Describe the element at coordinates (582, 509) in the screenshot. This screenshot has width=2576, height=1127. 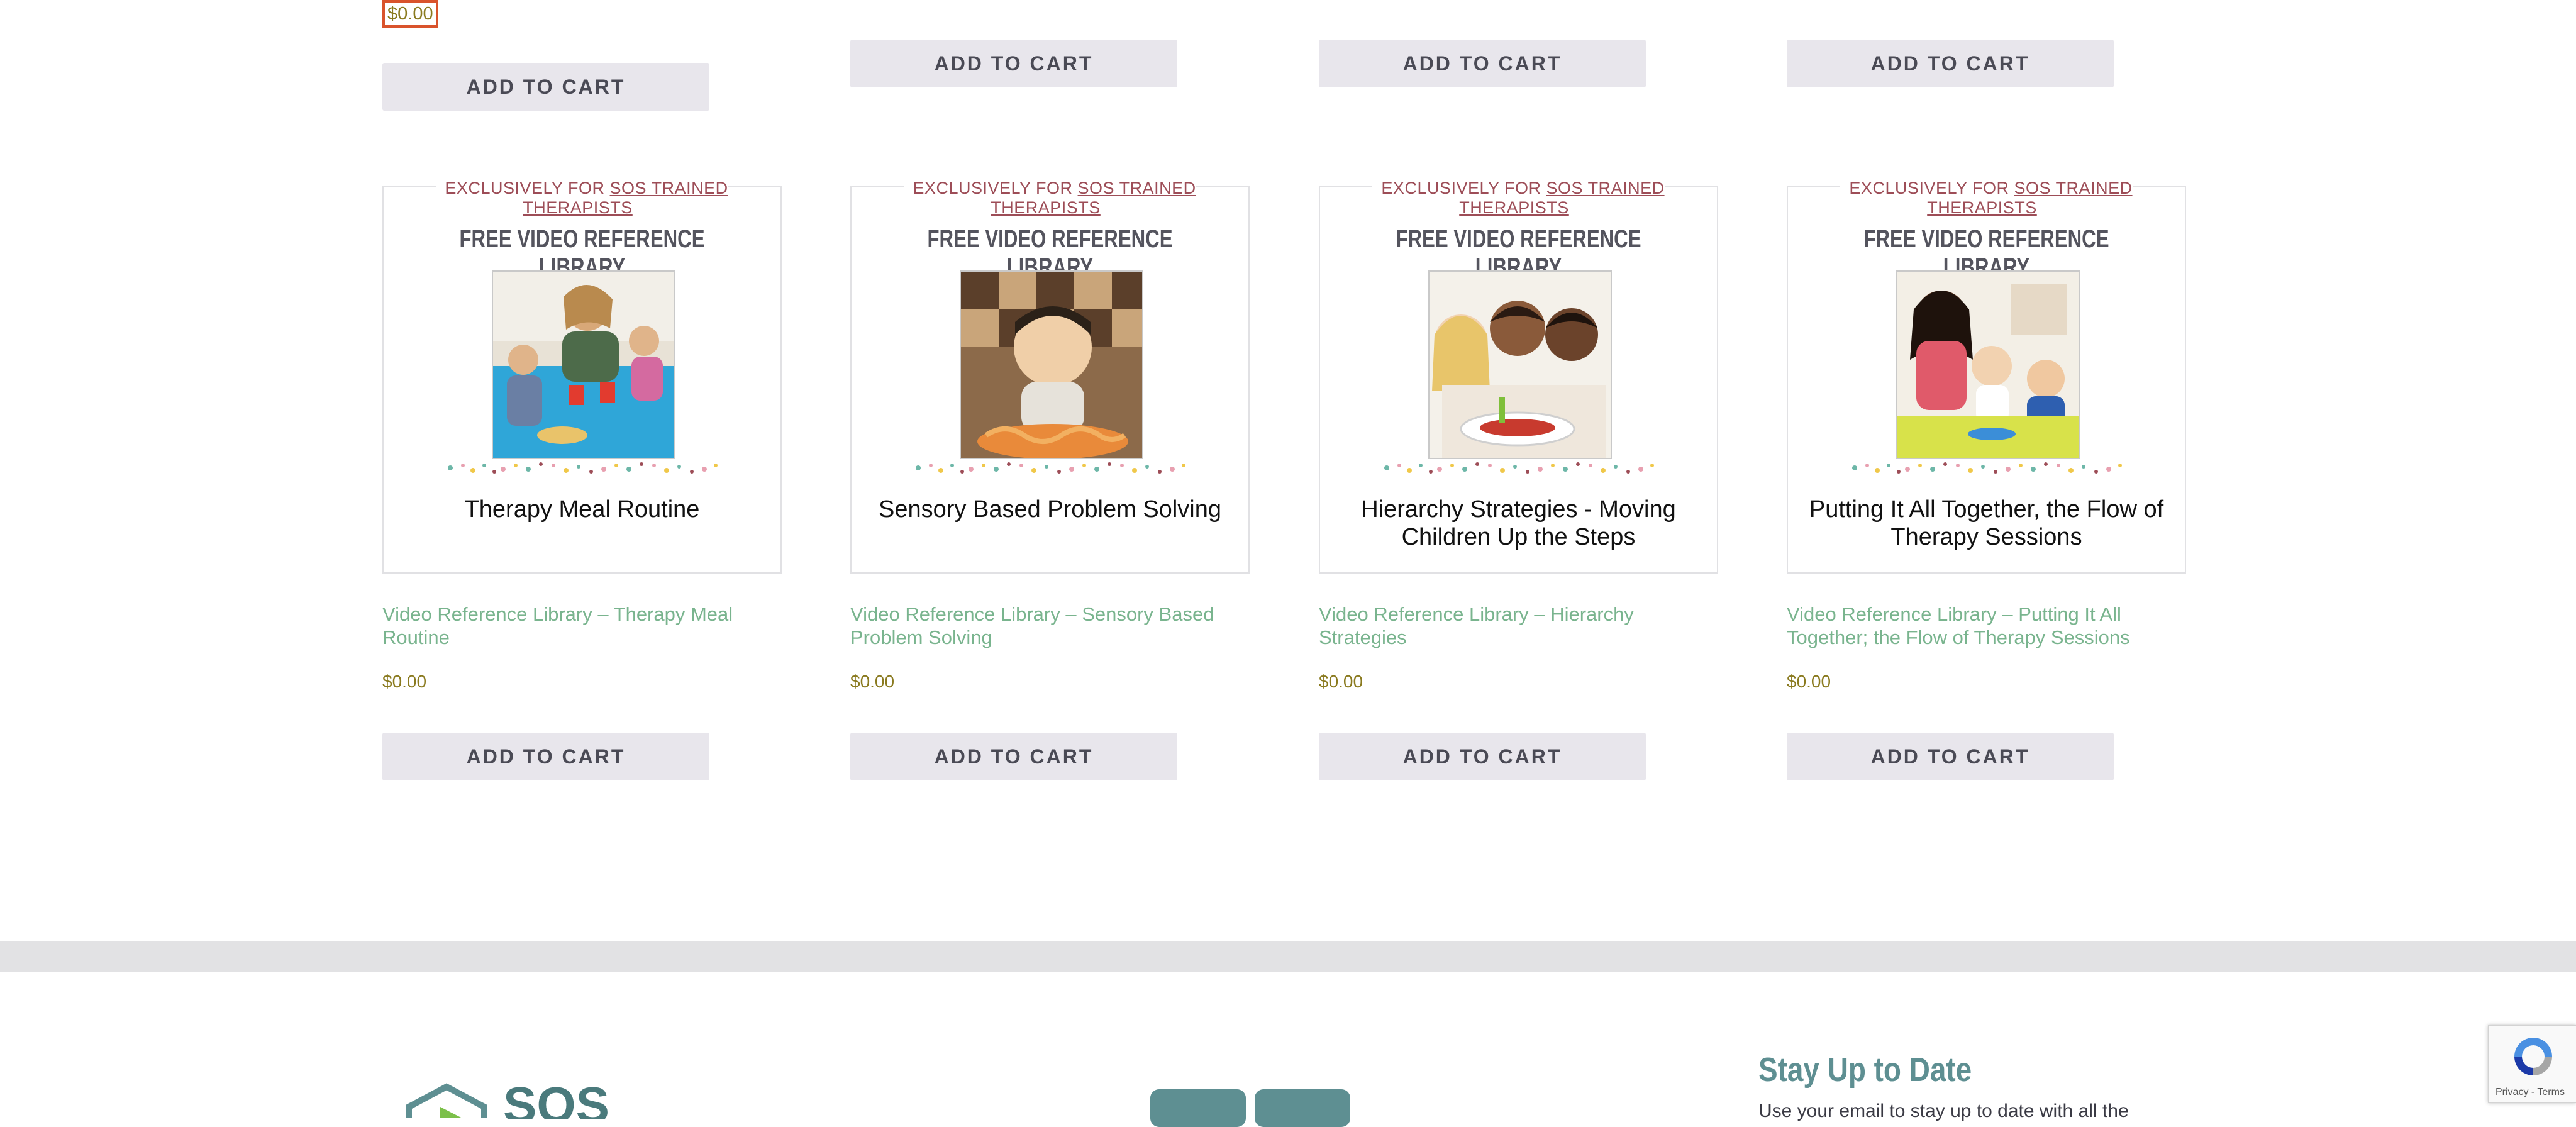
I see `session-title: Therapy Meal Routine` at that location.